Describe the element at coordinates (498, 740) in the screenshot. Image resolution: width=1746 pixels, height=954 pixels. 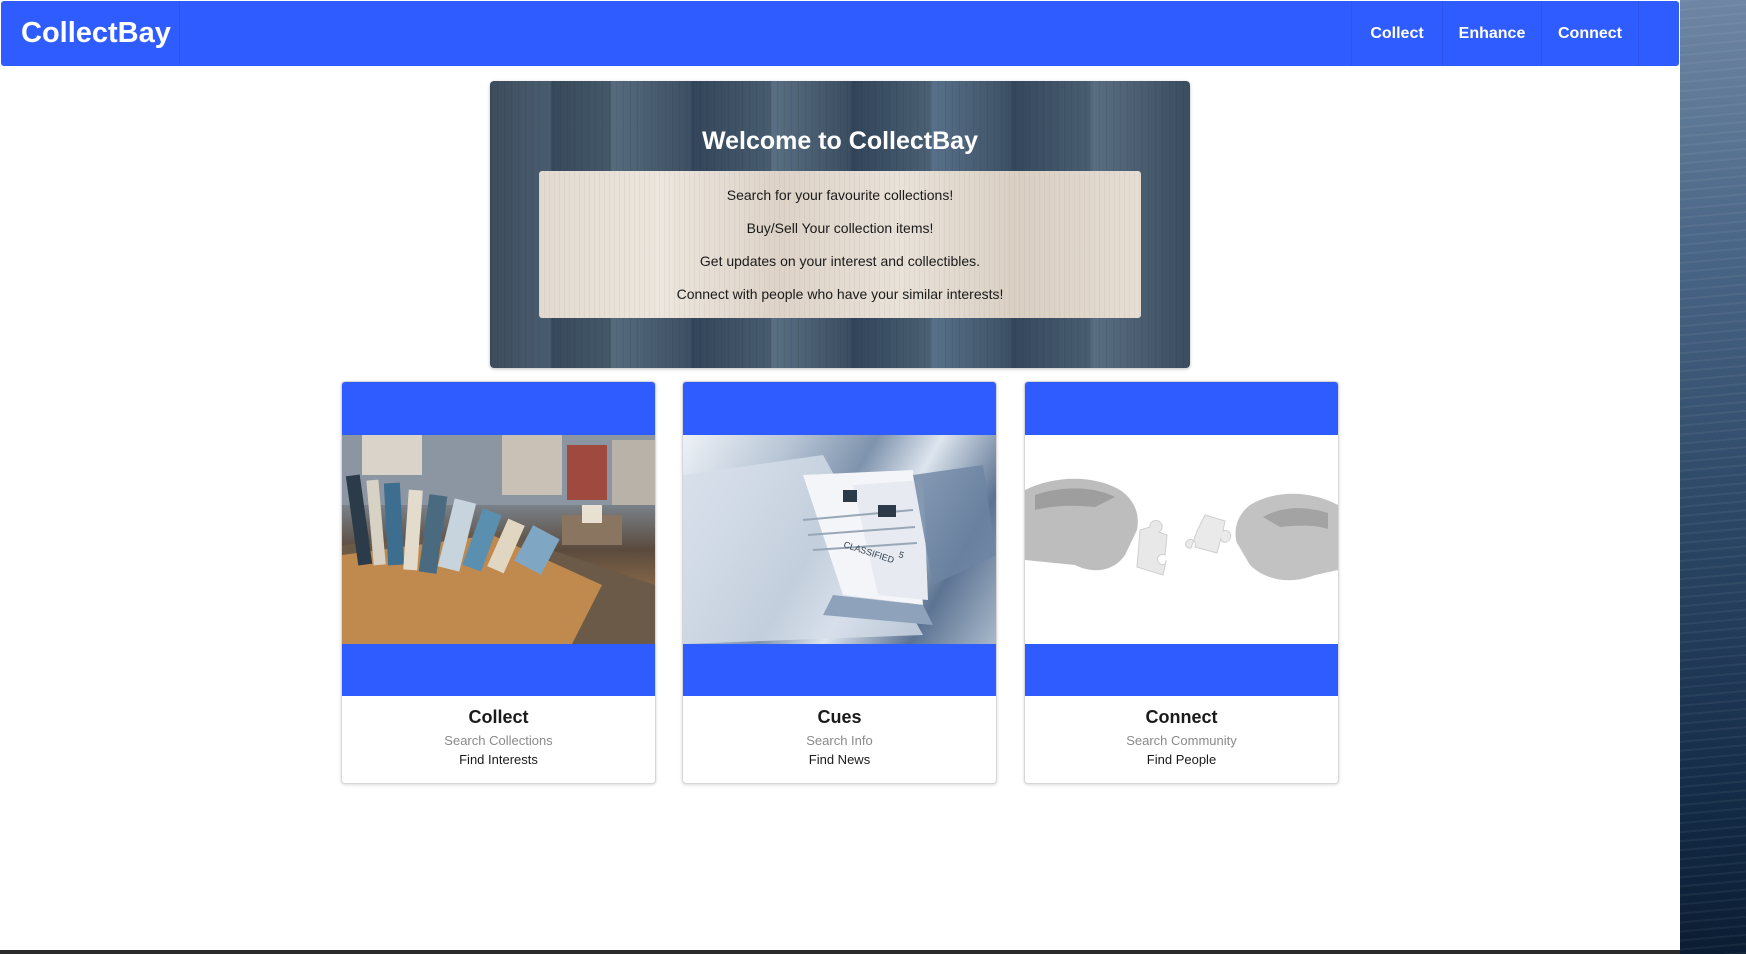
I see `card-subtitle: Search Collections` at that location.